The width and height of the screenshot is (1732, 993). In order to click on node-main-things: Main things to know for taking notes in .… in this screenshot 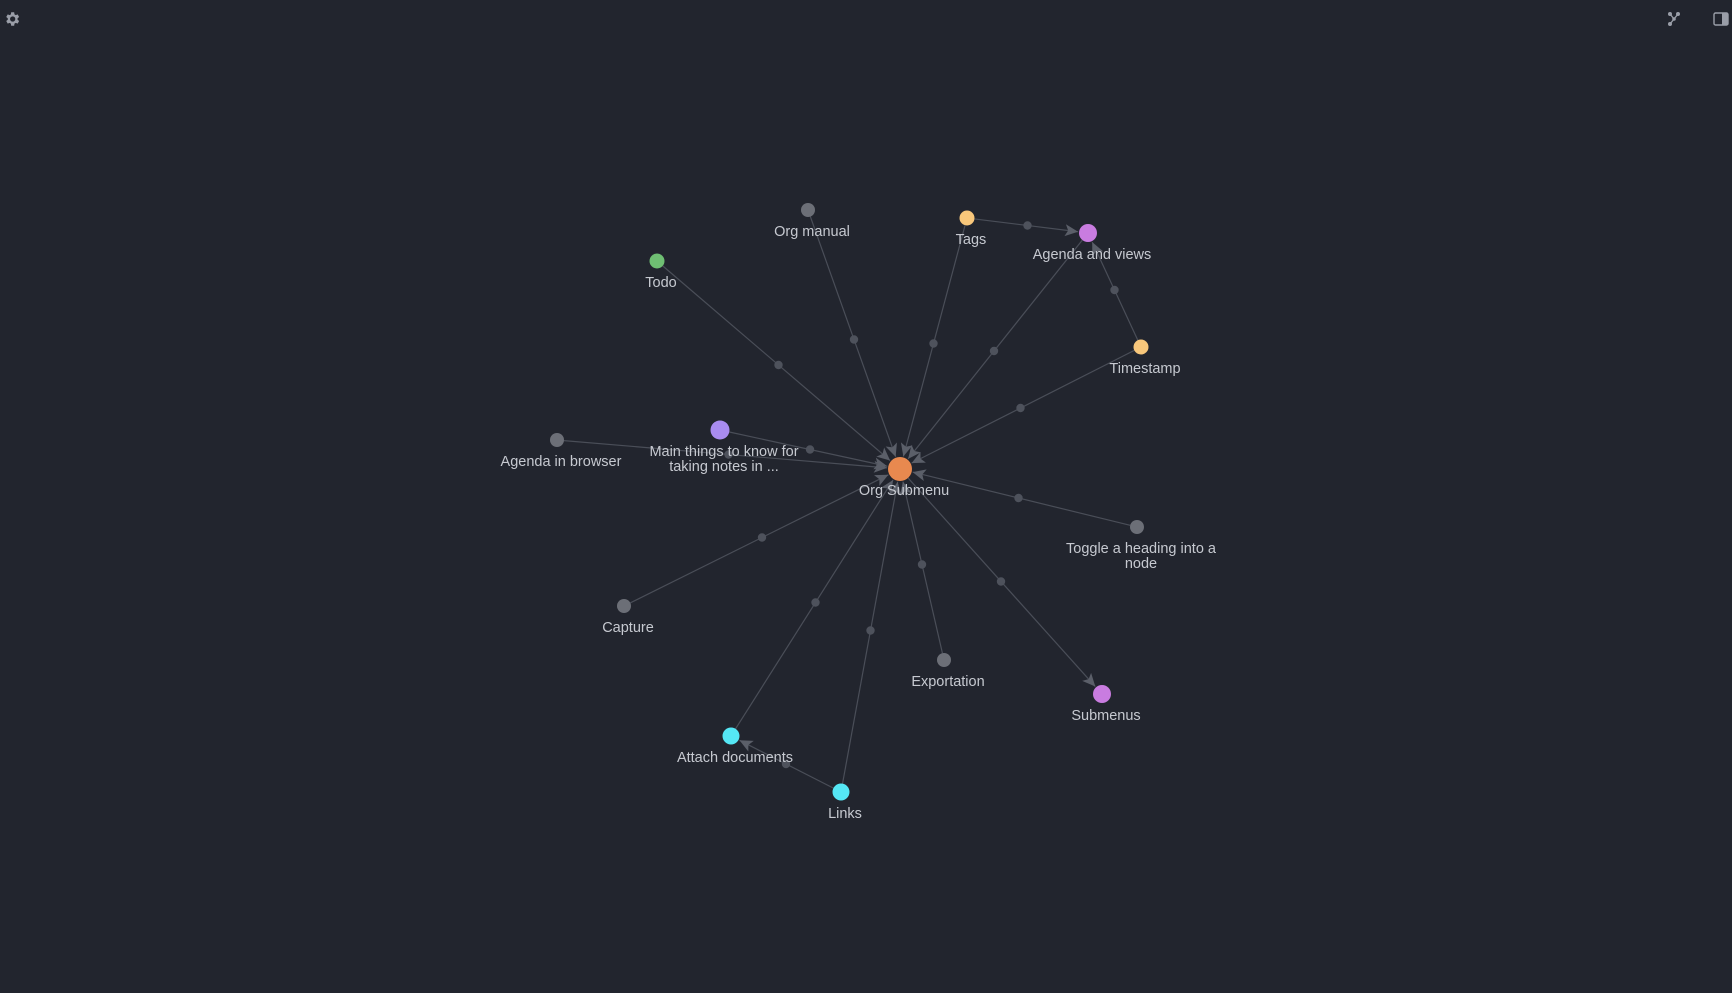, I will do `click(724, 448)`.